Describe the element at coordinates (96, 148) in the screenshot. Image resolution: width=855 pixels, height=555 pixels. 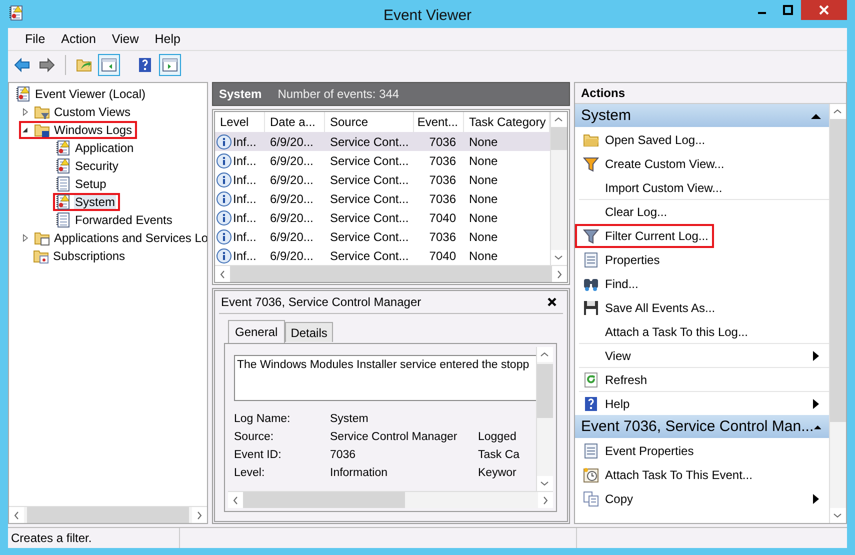
I see `tree-item: Application` at that location.